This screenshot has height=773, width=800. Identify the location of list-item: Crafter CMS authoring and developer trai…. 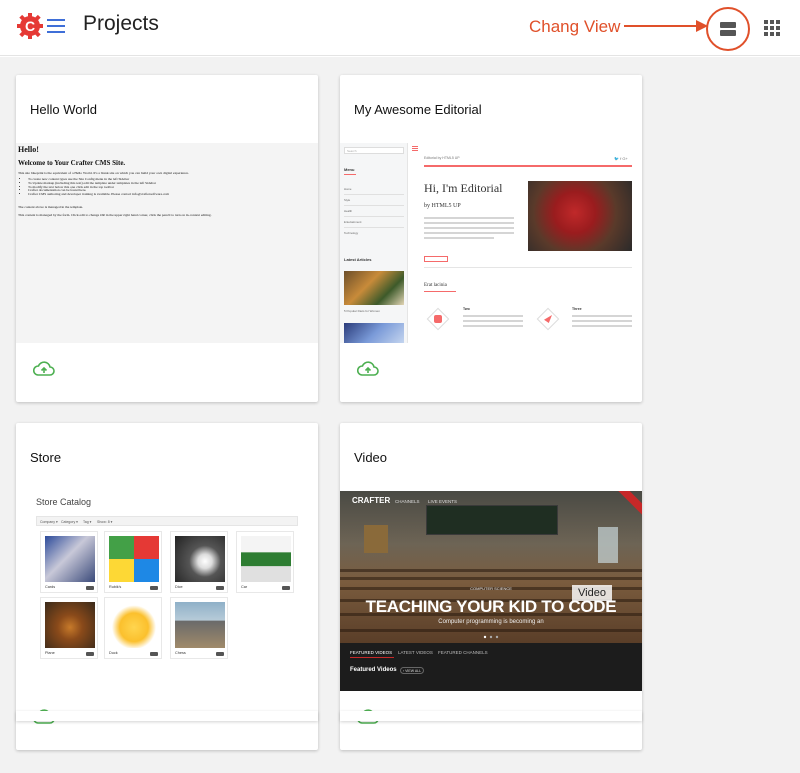
(172, 194).